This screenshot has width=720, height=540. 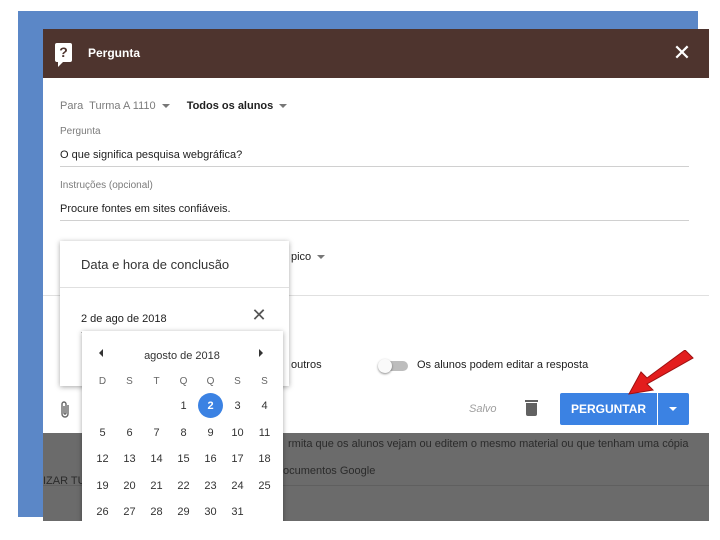 I want to click on calendar-day: 12, so click(x=102, y=459).